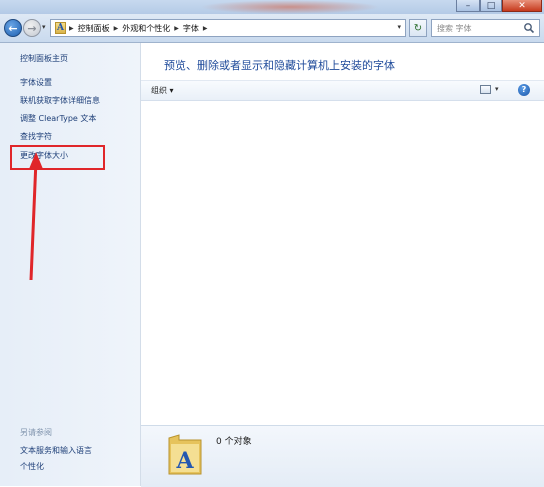 The image size is (544, 487). What do you see at coordinates (399, 27) in the screenshot?
I see `address-dropdown-chevron-icon: ▾` at bounding box center [399, 27].